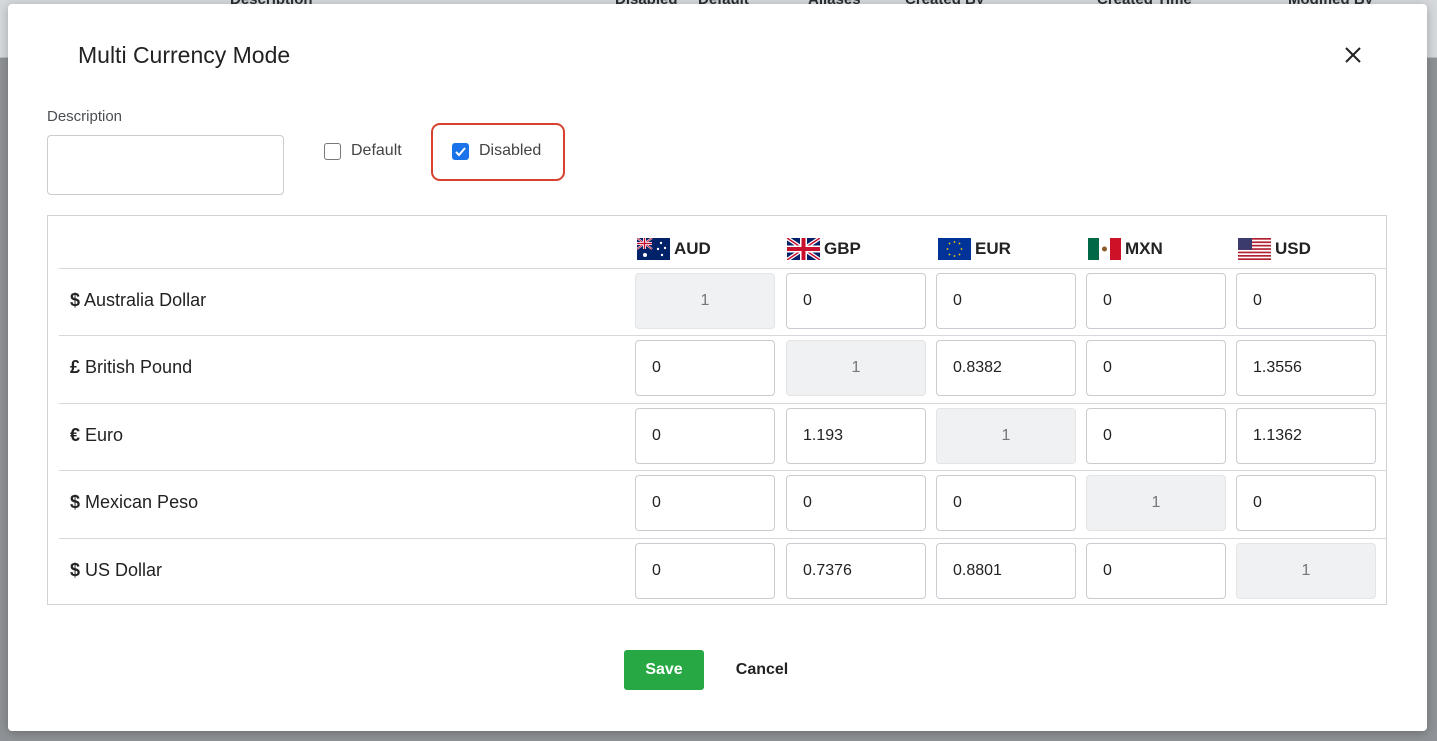  What do you see at coordinates (856, 368) in the screenshot?
I see `rate-cell-gbp-gbp: 1` at bounding box center [856, 368].